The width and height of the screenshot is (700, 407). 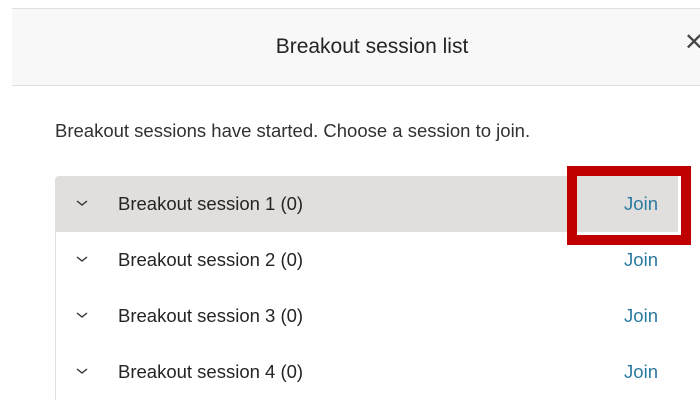 What do you see at coordinates (211, 203) in the screenshot?
I see `session-name: Breakout session 1 (0)` at bounding box center [211, 203].